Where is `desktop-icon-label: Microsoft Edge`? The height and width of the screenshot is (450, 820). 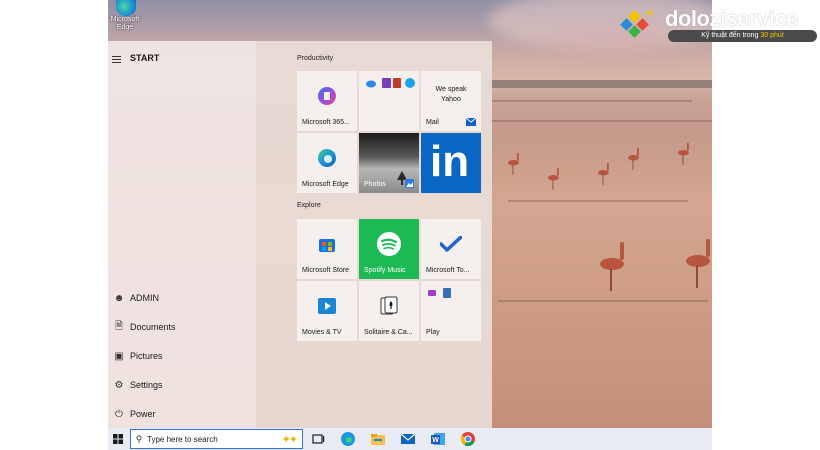
desktop-icon-label: Microsoft Edge is located at coordinates (125, 23).